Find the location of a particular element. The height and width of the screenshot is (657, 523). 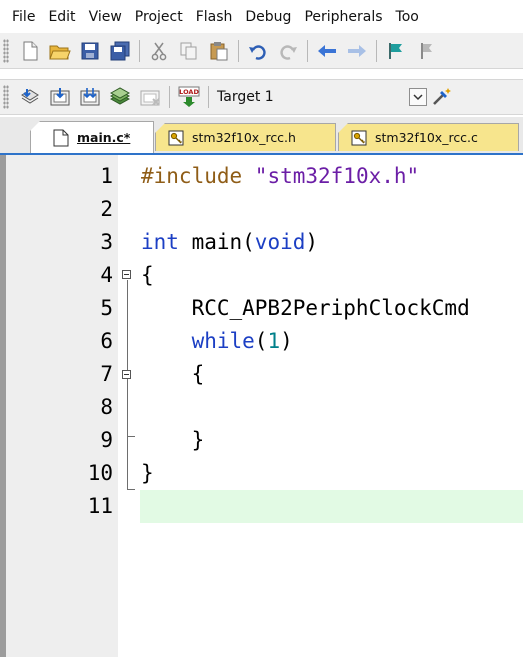

line-number: 10 is located at coordinates (100, 473).